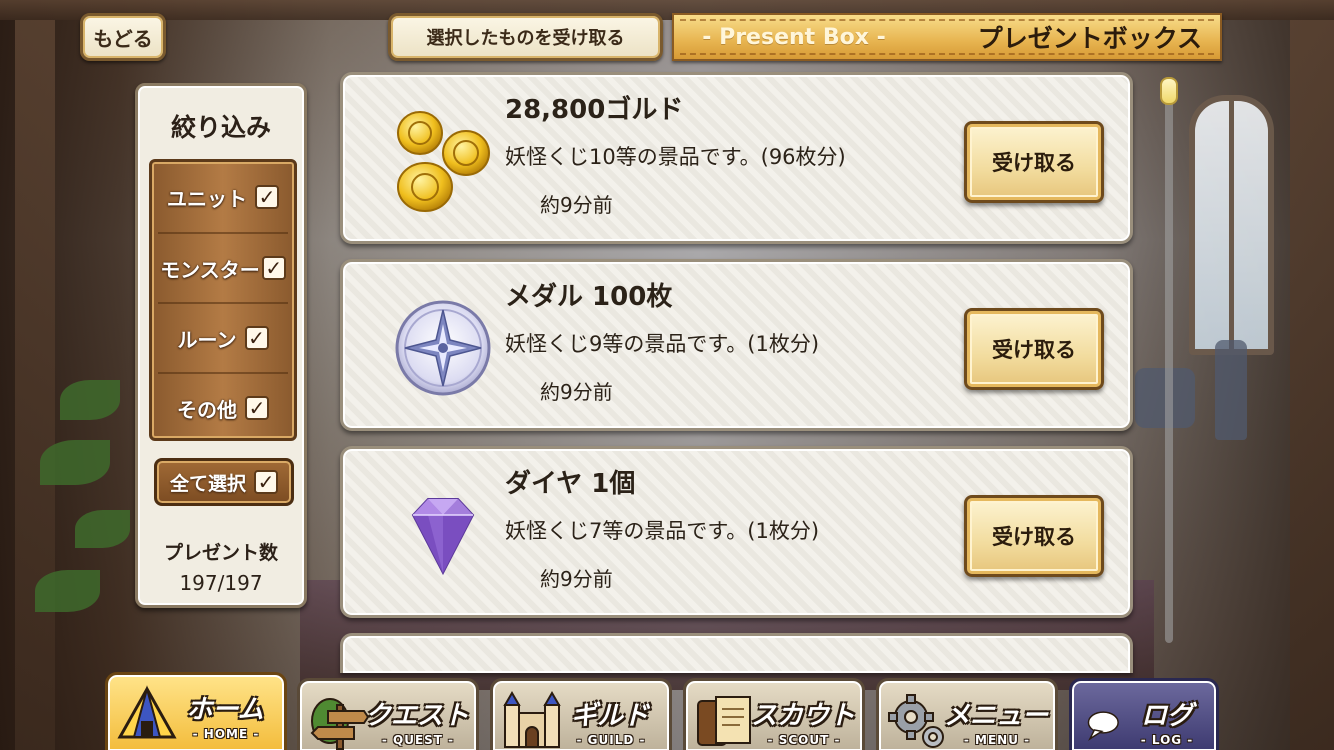 The width and height of the screenshot is (1334, 750). I want to click on present-item: ダイヤ 1個 妖怪くじ7等の景品です。(1枚分) 約9分前 受け取る, so click(736, 532).